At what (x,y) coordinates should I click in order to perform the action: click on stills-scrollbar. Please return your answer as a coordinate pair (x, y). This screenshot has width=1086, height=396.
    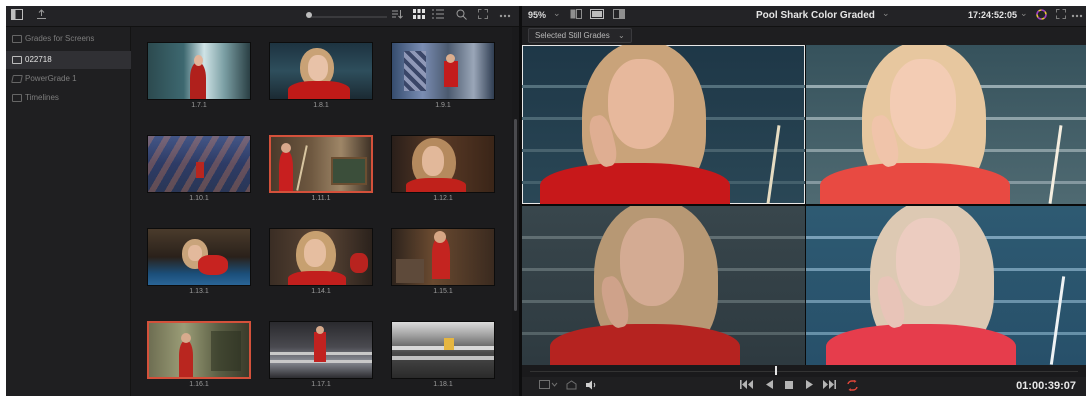
    Looking at the image, I should click on (515, 211).